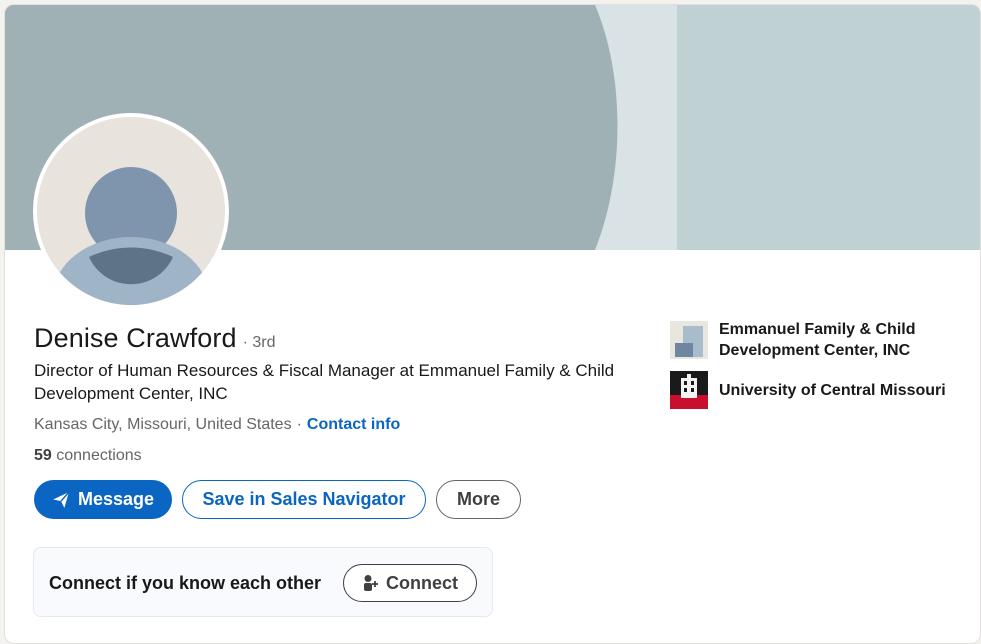 Image resolution: width=981 pixels, height=644 pixels. I want to click on message-button-label: Message, so click(116, 499).